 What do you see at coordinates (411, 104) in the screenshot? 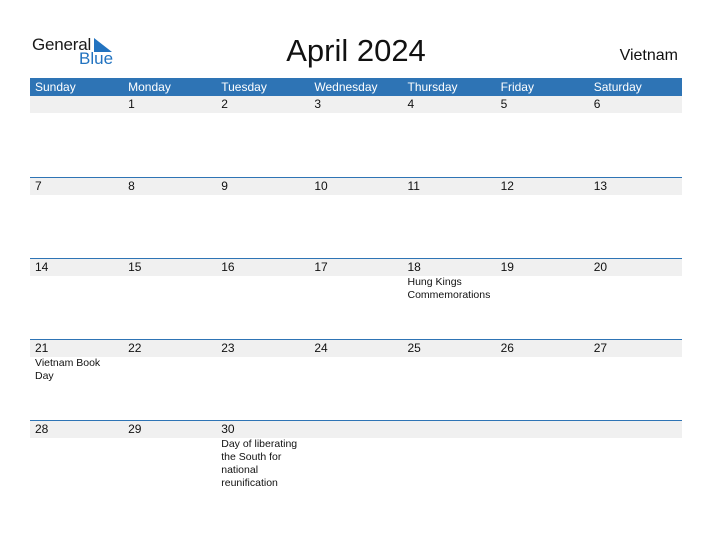
I see `day-number: 4` at bounding box center [411, 104].